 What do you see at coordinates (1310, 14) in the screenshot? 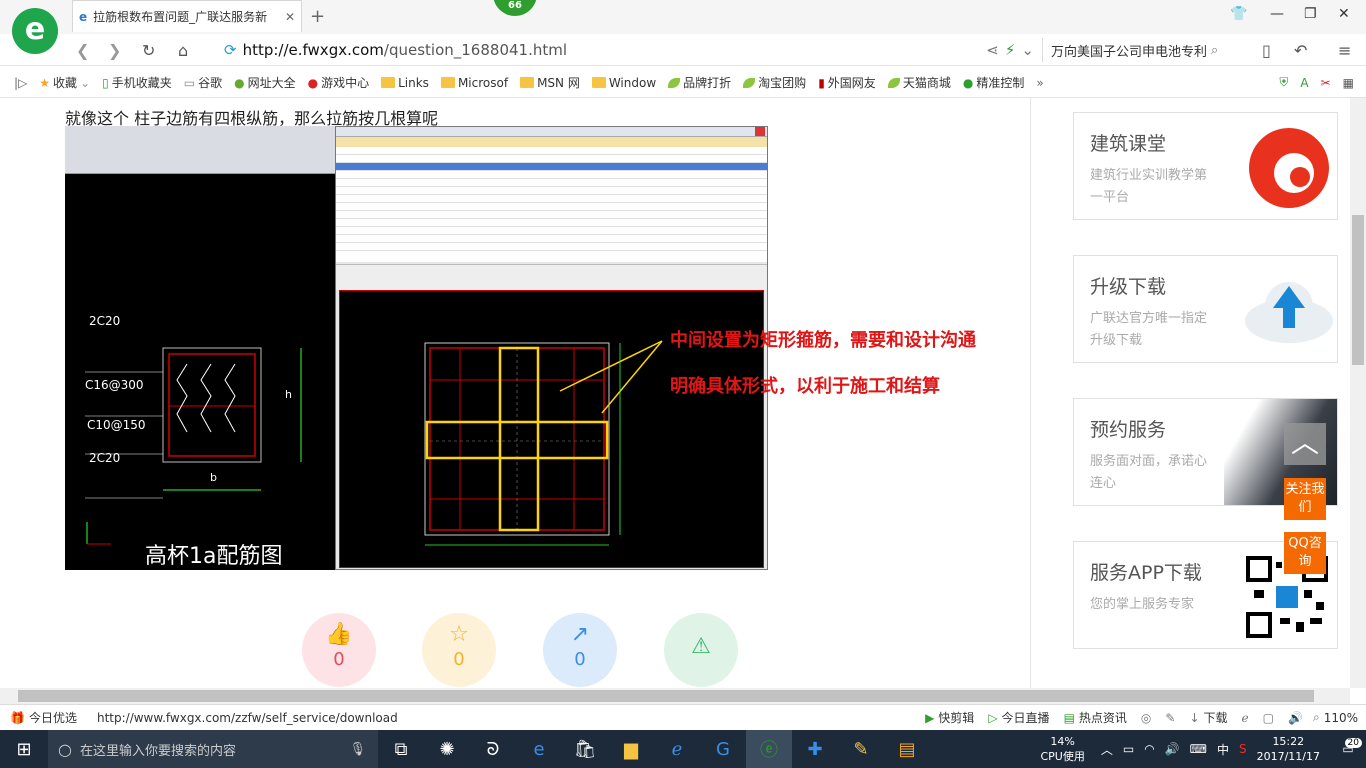
I see `restore-button: ❐` at bounding box center [1310, 14].